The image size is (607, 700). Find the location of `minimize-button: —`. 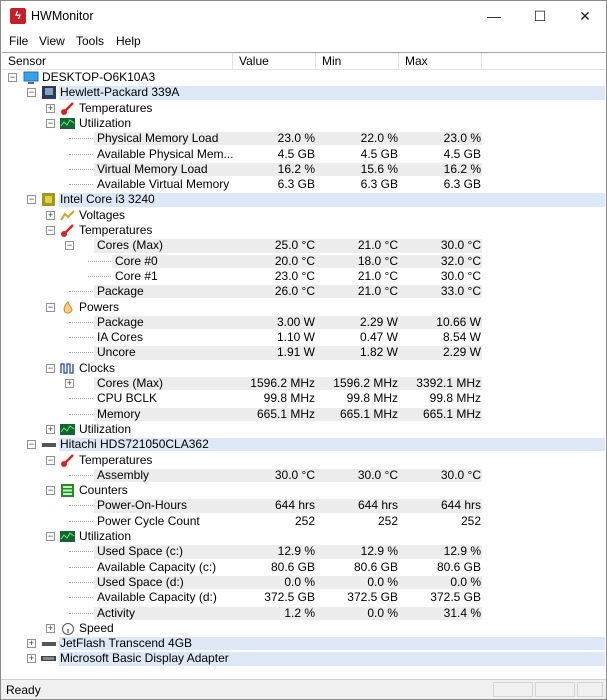

minimize-button: — is located at coordinates (494, 16).